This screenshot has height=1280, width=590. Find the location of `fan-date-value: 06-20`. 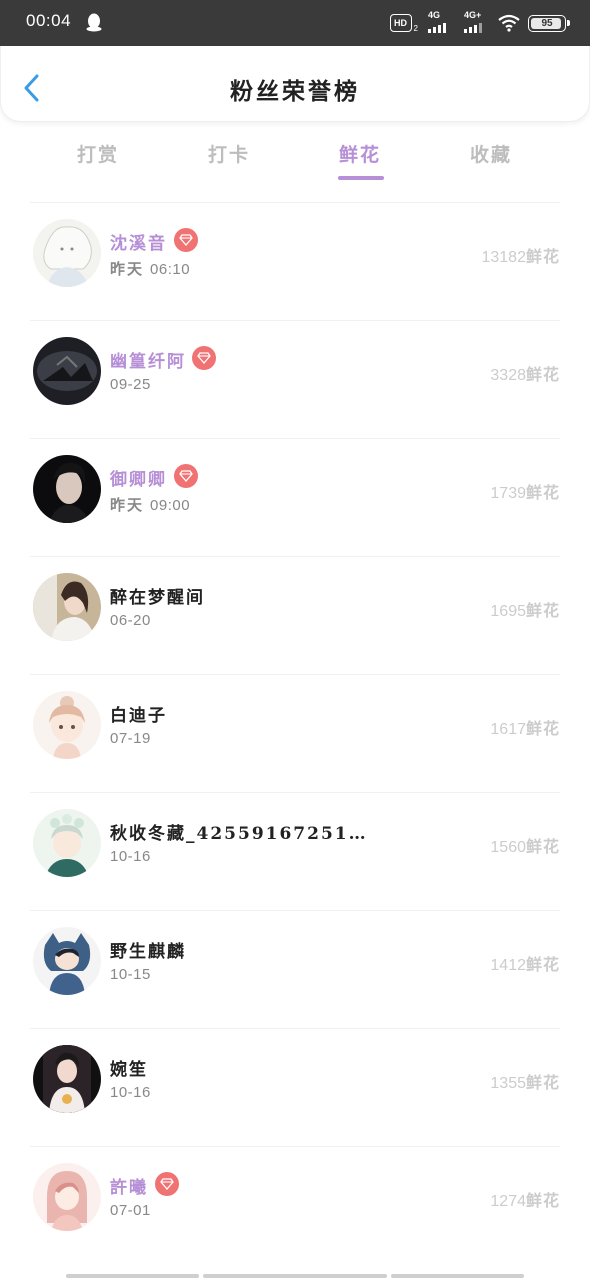

fan-date-value: 06-20 is located at coordinates (130, 620).